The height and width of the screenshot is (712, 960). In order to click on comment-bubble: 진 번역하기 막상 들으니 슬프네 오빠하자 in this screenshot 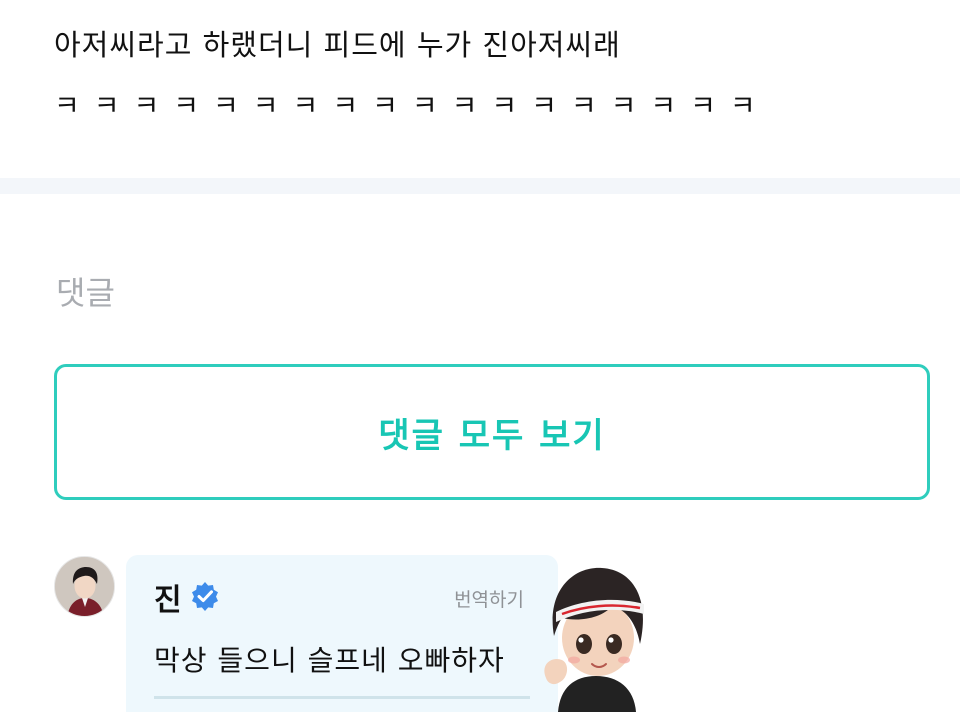, I will do `click(342, 633)`.